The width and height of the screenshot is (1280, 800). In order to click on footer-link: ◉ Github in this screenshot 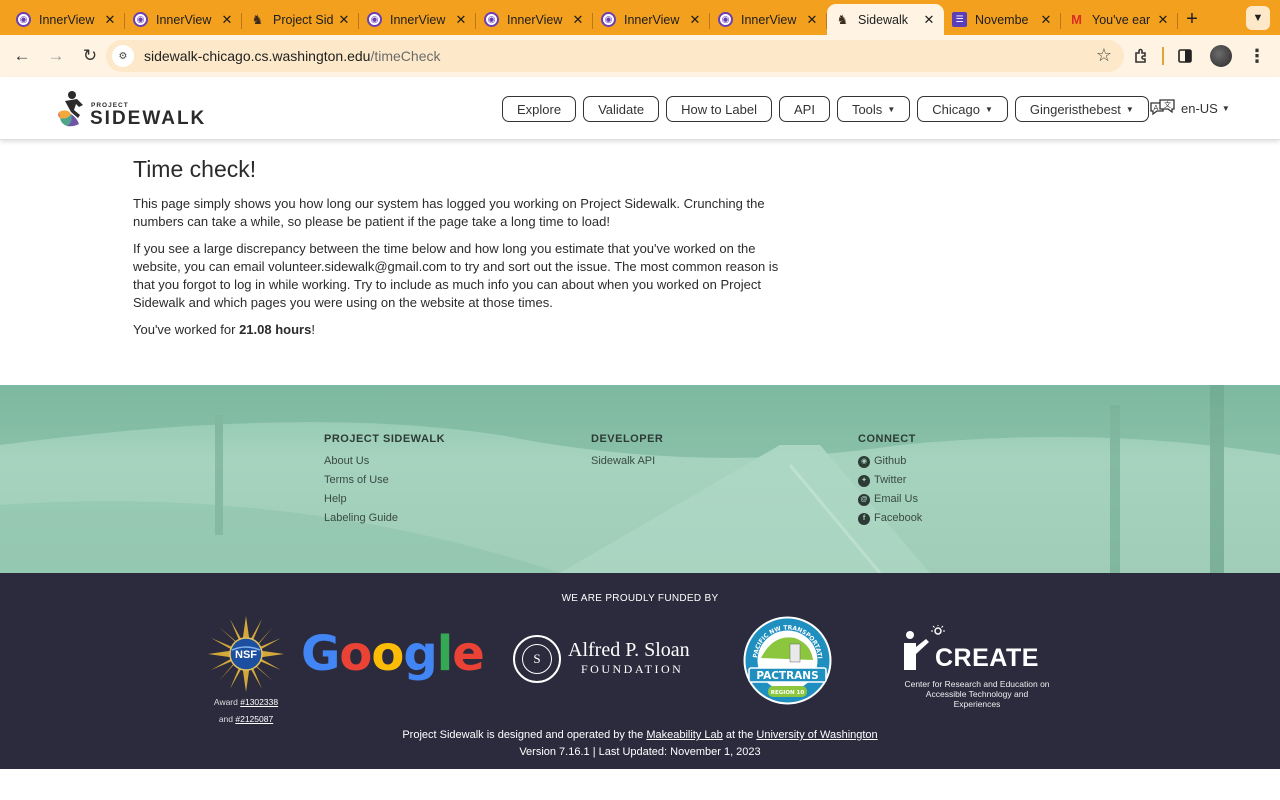, I will do `click(890, 461)`.